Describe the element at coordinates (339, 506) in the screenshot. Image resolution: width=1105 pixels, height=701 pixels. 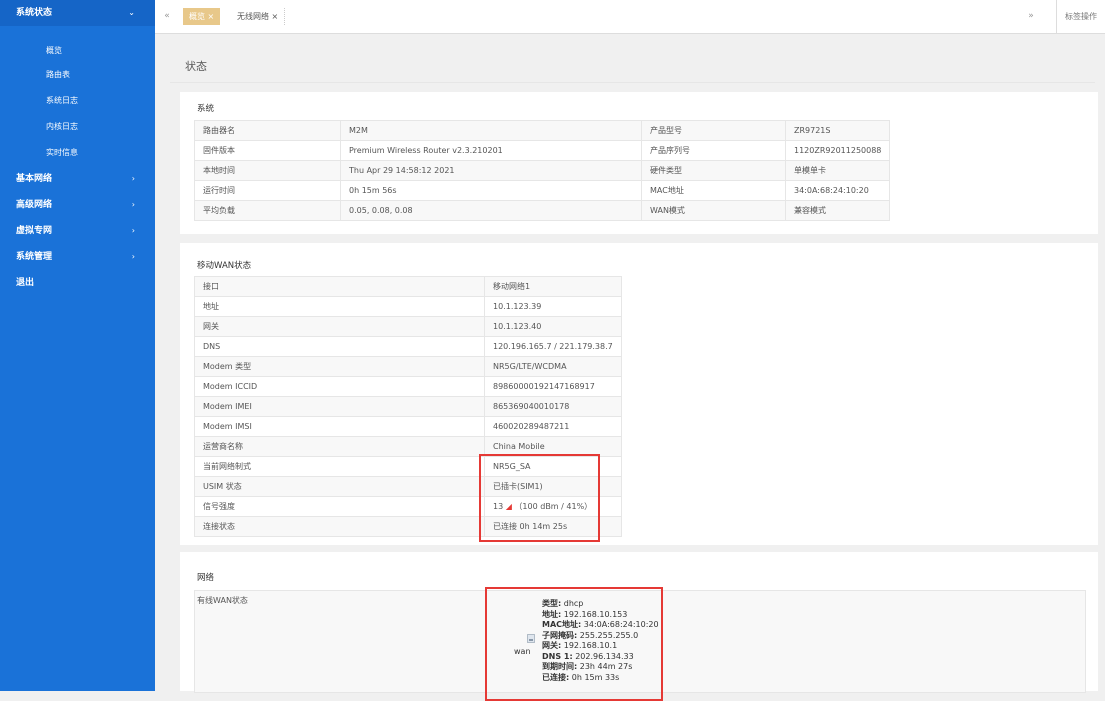
I see `field-label: 信号强度` at that location.